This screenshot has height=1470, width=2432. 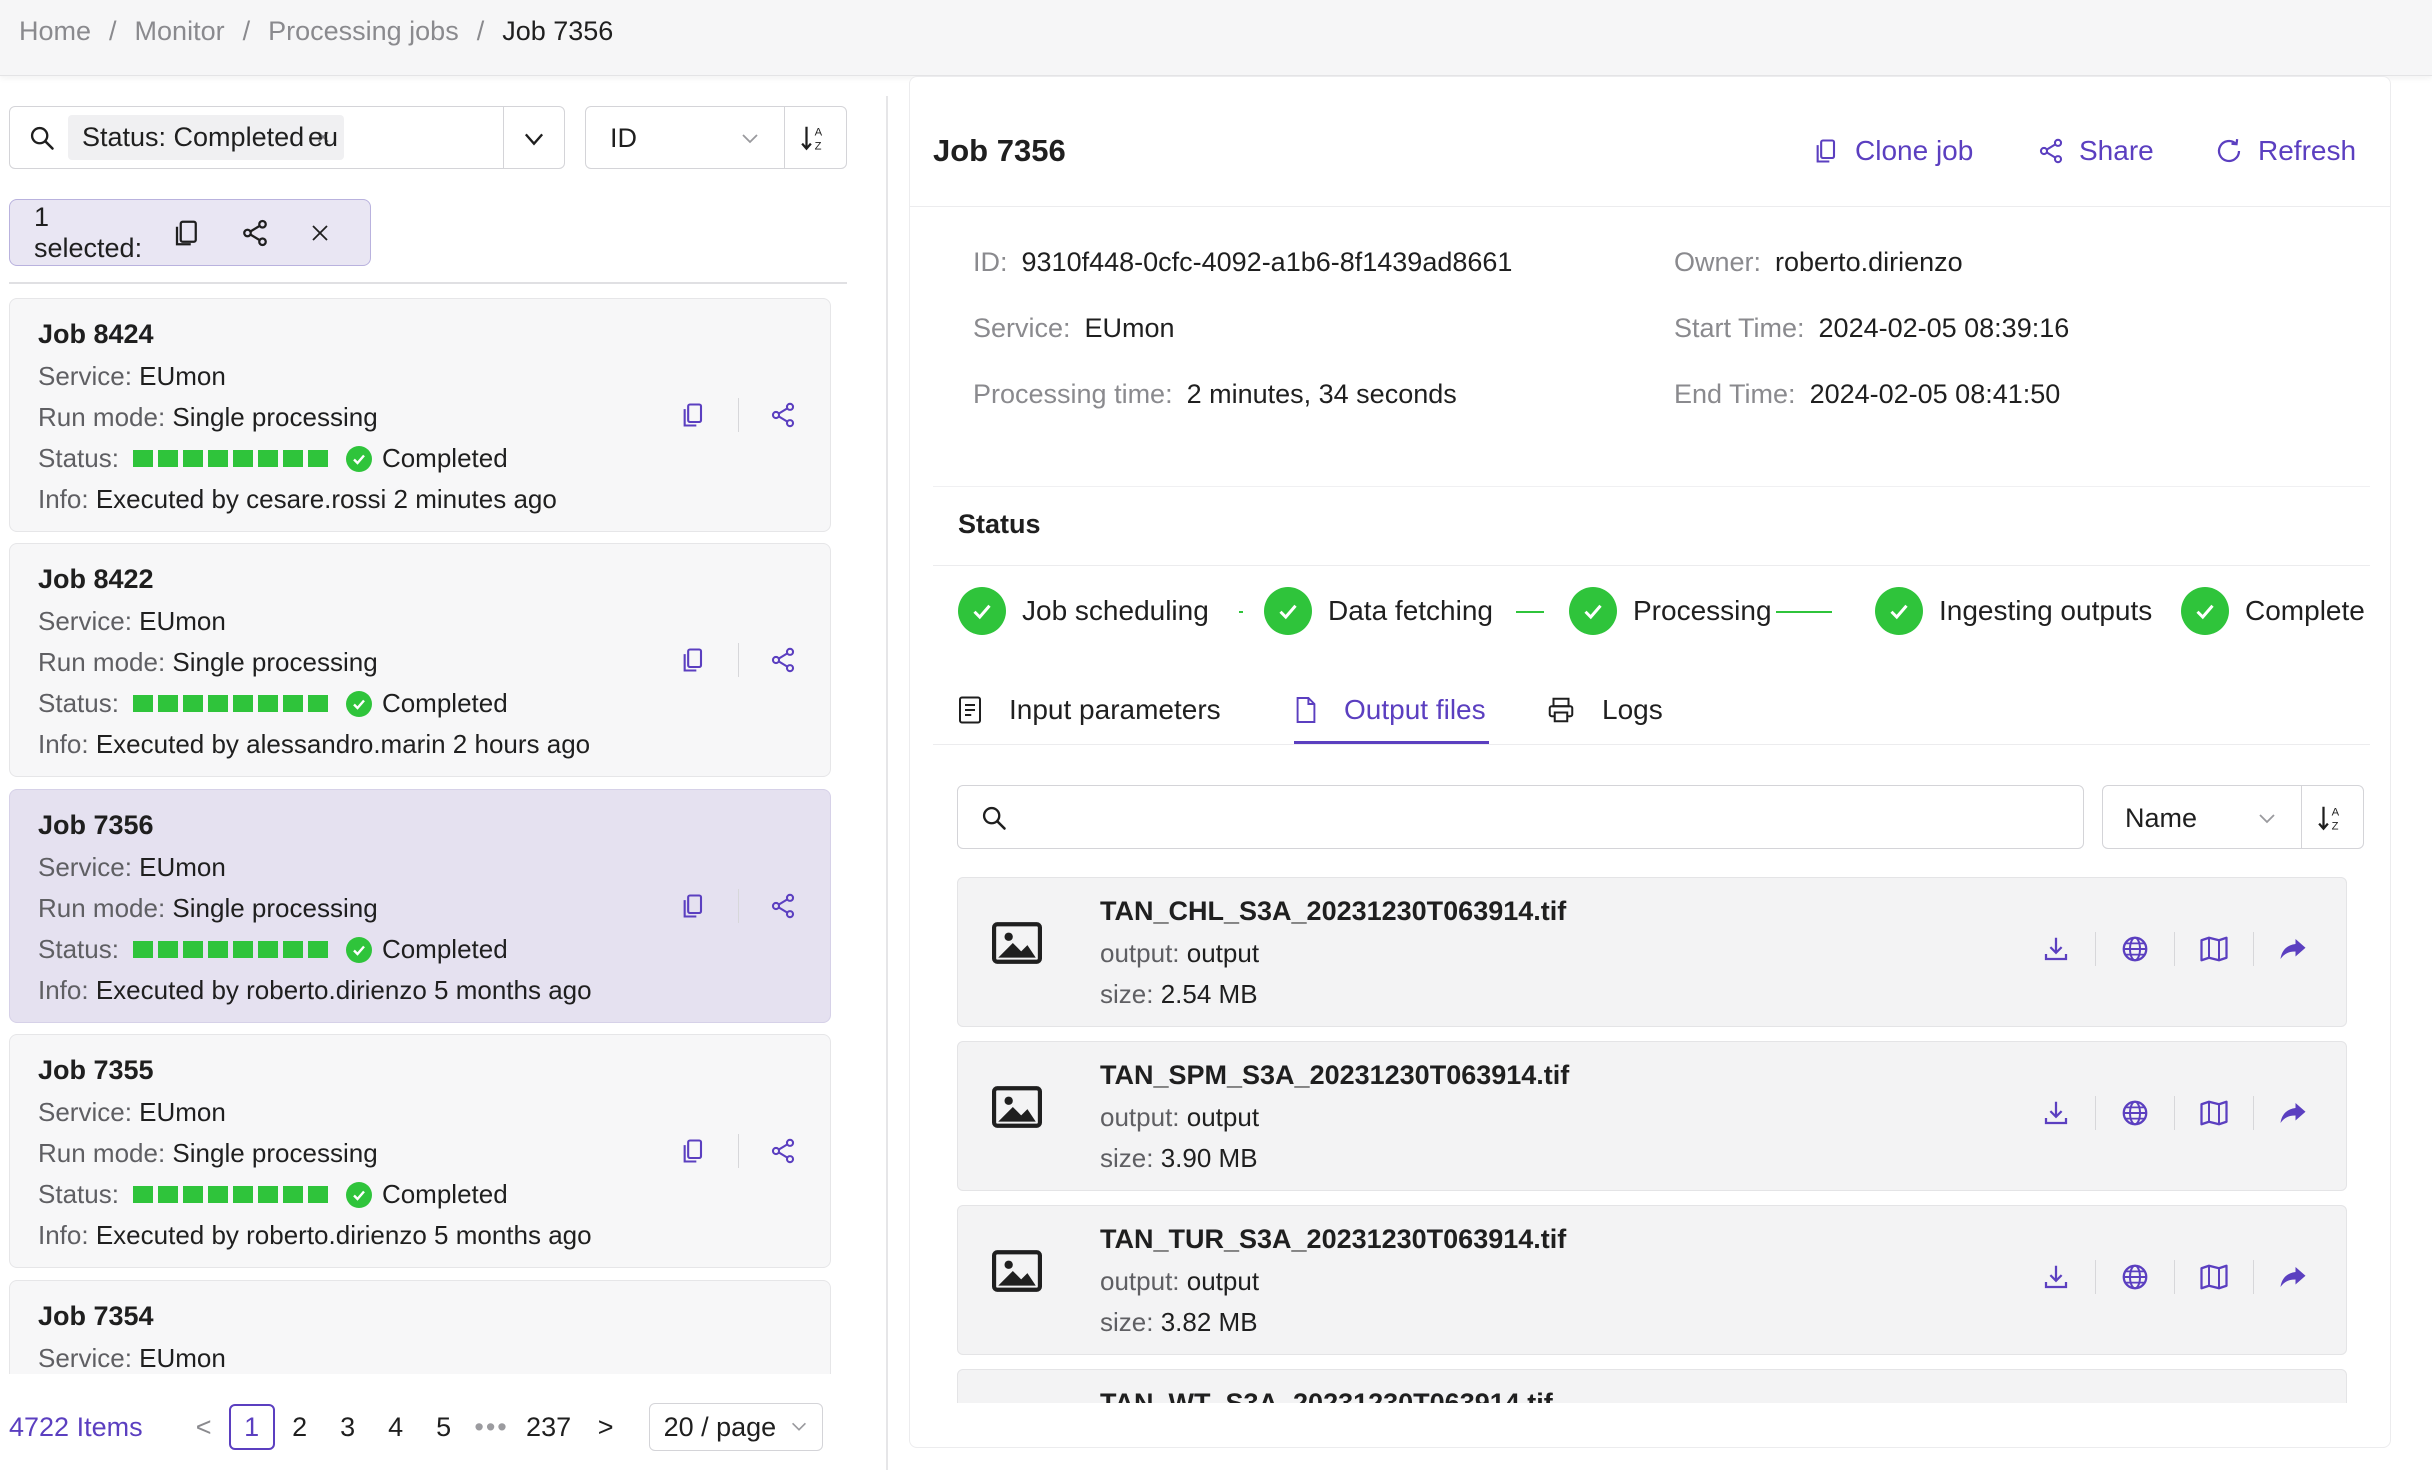 What do you see at coordinates (1872, 328) in the screenshot?
I see `meta-start-time: Start Time: 2024-02-05 08:39:16` at bounding box center [1872, 328].